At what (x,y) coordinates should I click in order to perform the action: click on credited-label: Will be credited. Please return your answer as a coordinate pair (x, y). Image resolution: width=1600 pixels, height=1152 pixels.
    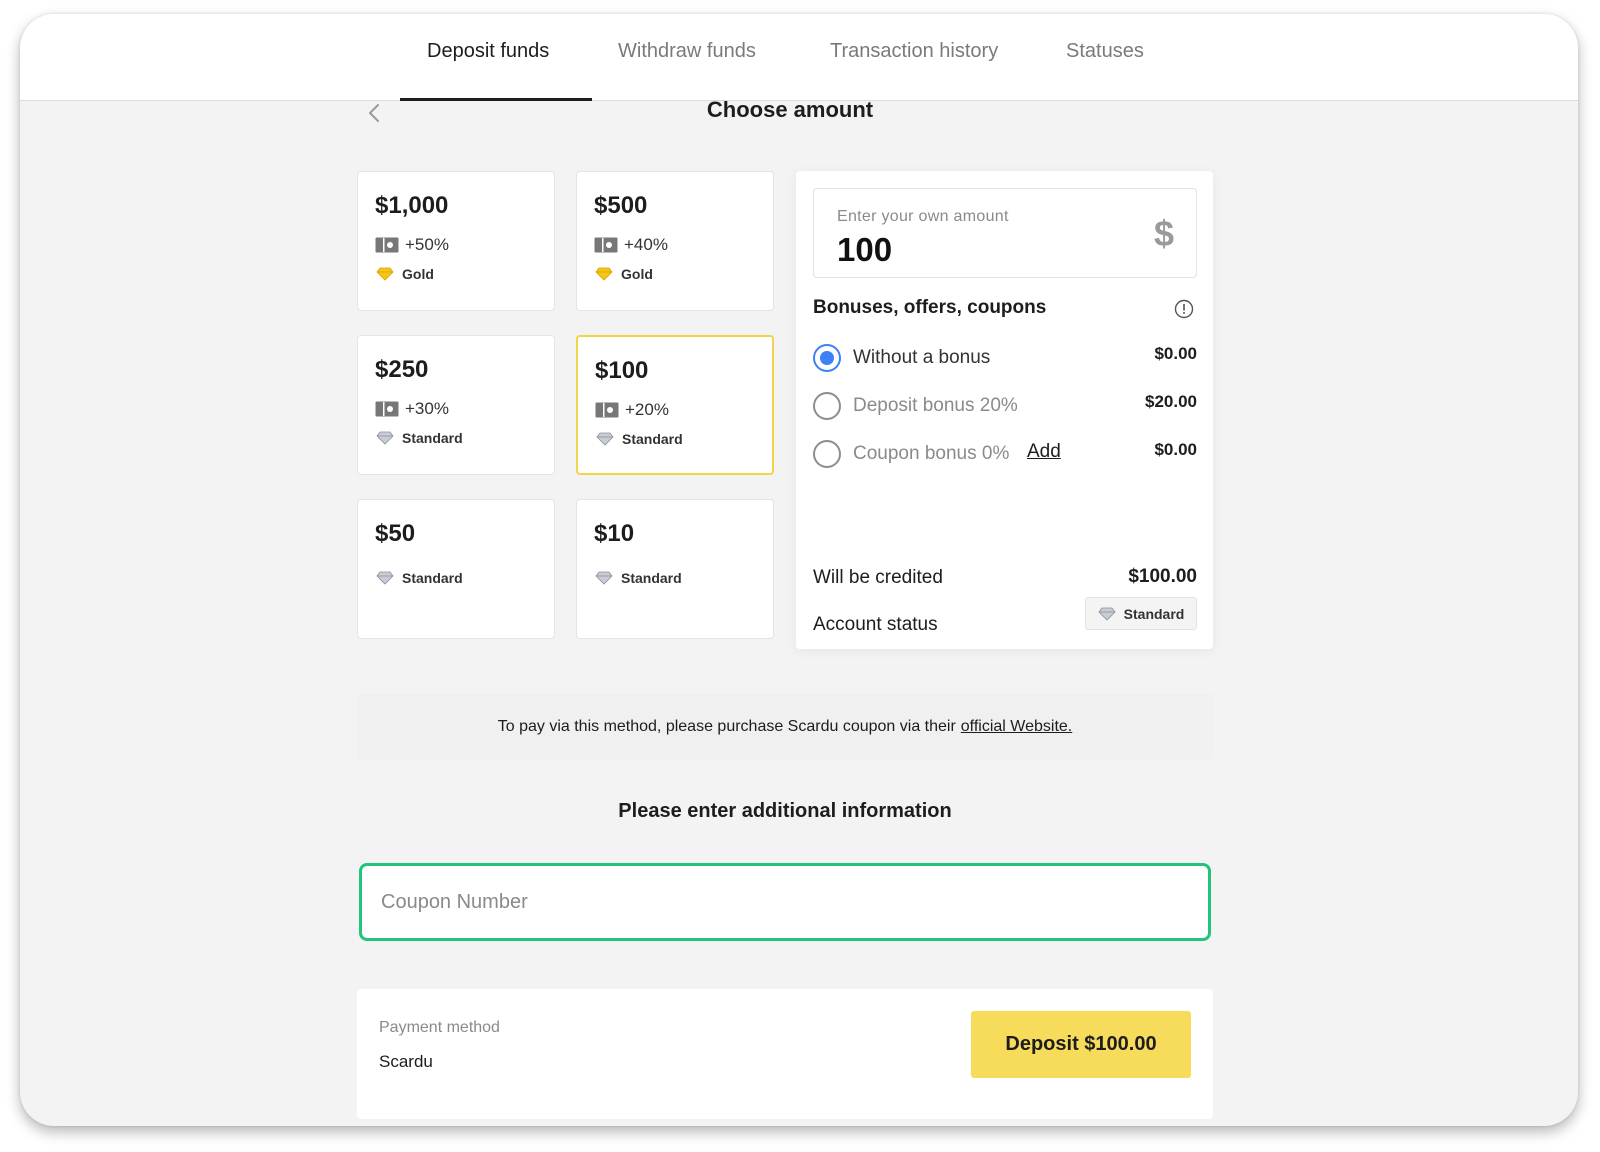
    Looking at the image, I should click on (878, 577).